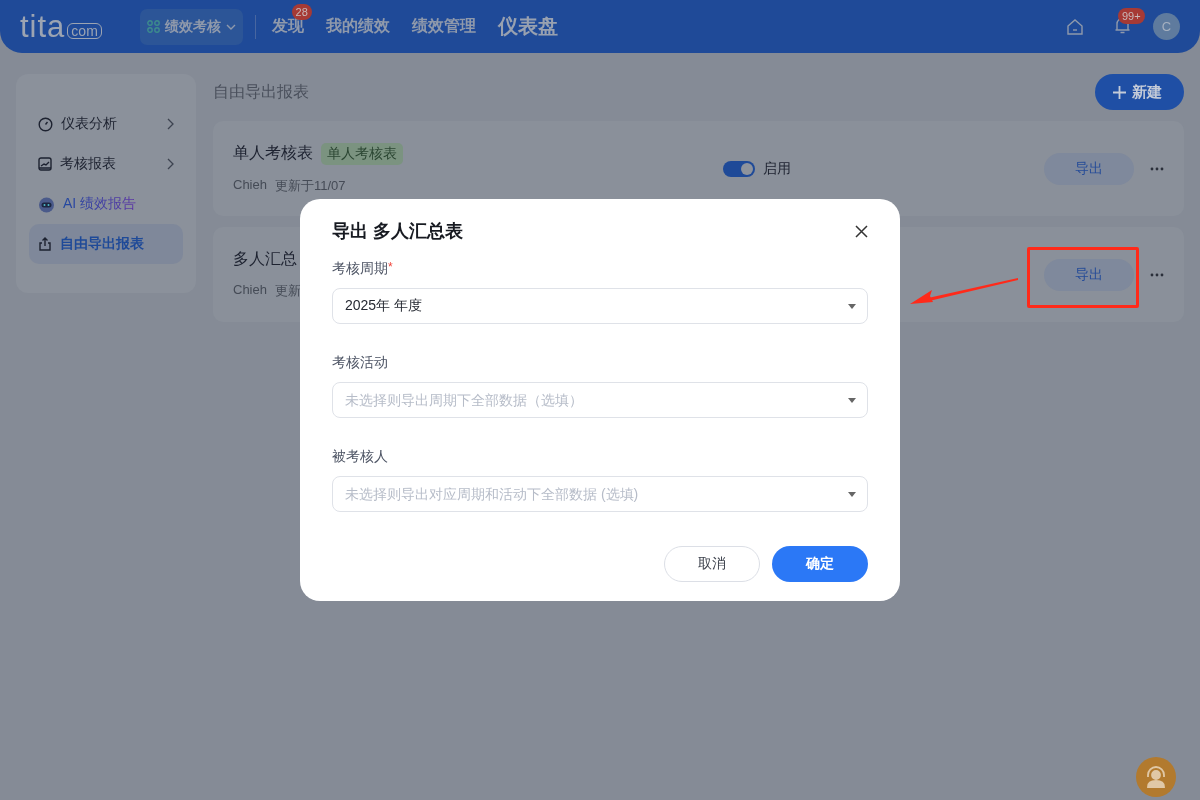 This screenshot has height=800, width=1200. Describe the element at coordinates (310, 185) in the screenshot. I see `update-date: 更新于11/07` at that location.